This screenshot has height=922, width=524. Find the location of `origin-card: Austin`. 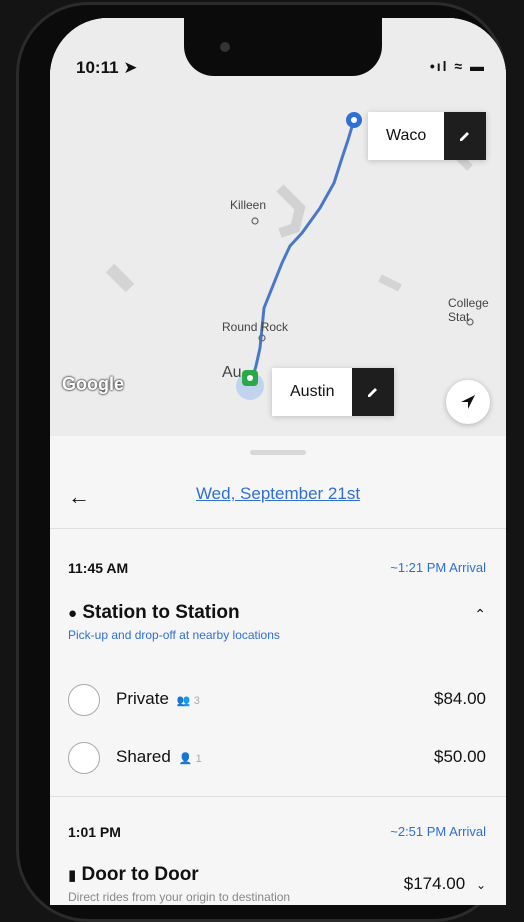

origin-card: Austin is located at coordinates (333, 392).